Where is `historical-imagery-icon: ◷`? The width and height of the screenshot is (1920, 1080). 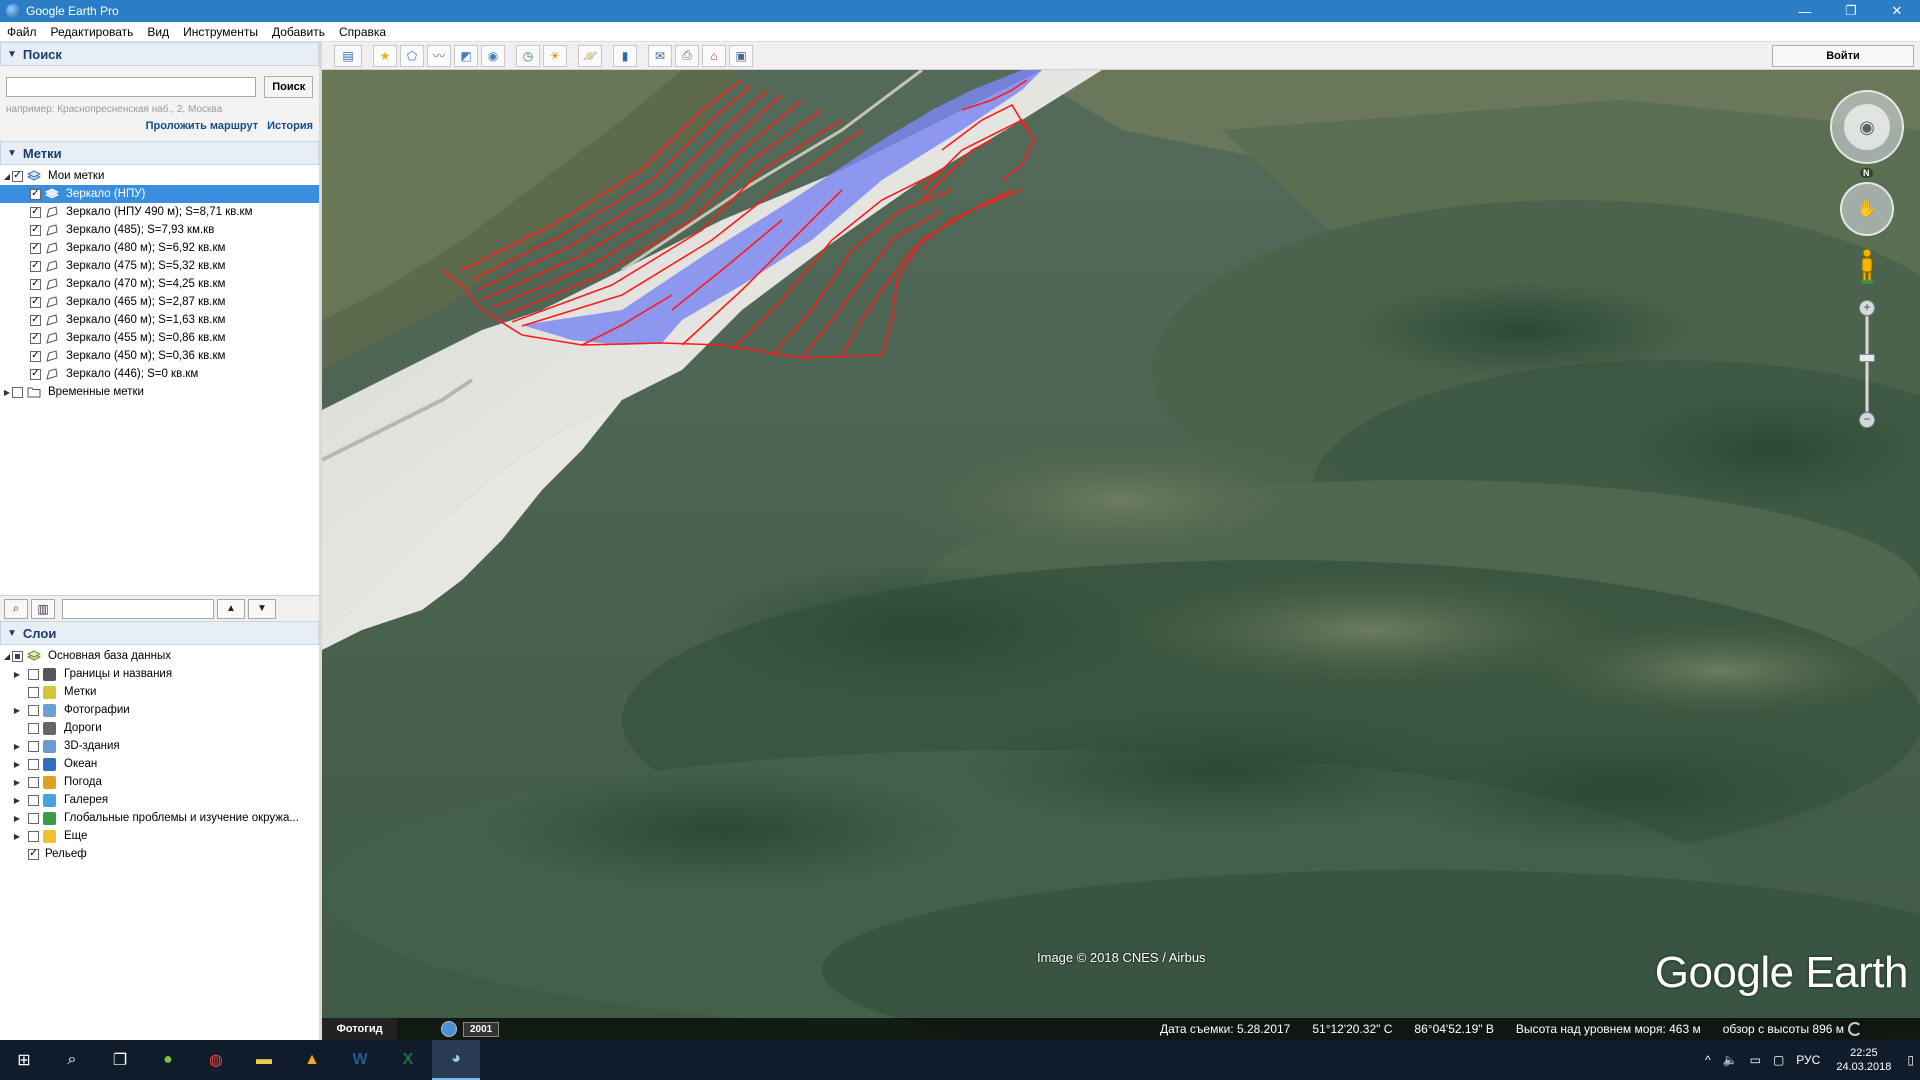 historical-imagery-icon: ◷ is located at coordinates (528, 55).